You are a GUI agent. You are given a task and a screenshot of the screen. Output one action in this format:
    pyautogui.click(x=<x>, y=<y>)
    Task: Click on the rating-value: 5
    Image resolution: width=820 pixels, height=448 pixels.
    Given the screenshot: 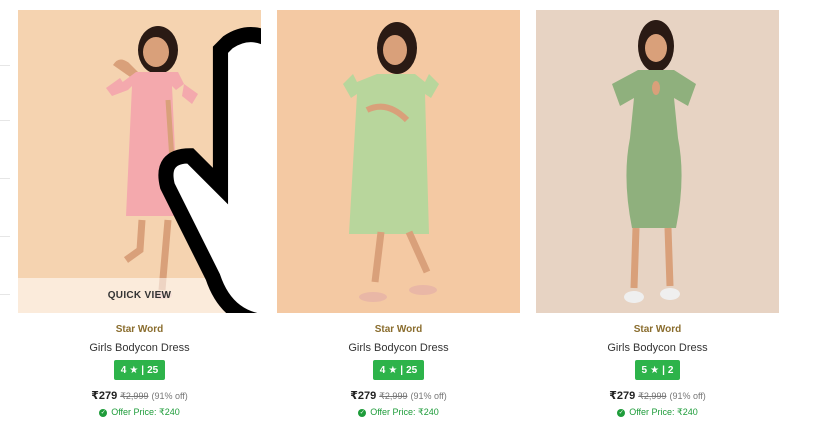 What is the action you would take?
    pyautogui.click(x=644, y=370)
    